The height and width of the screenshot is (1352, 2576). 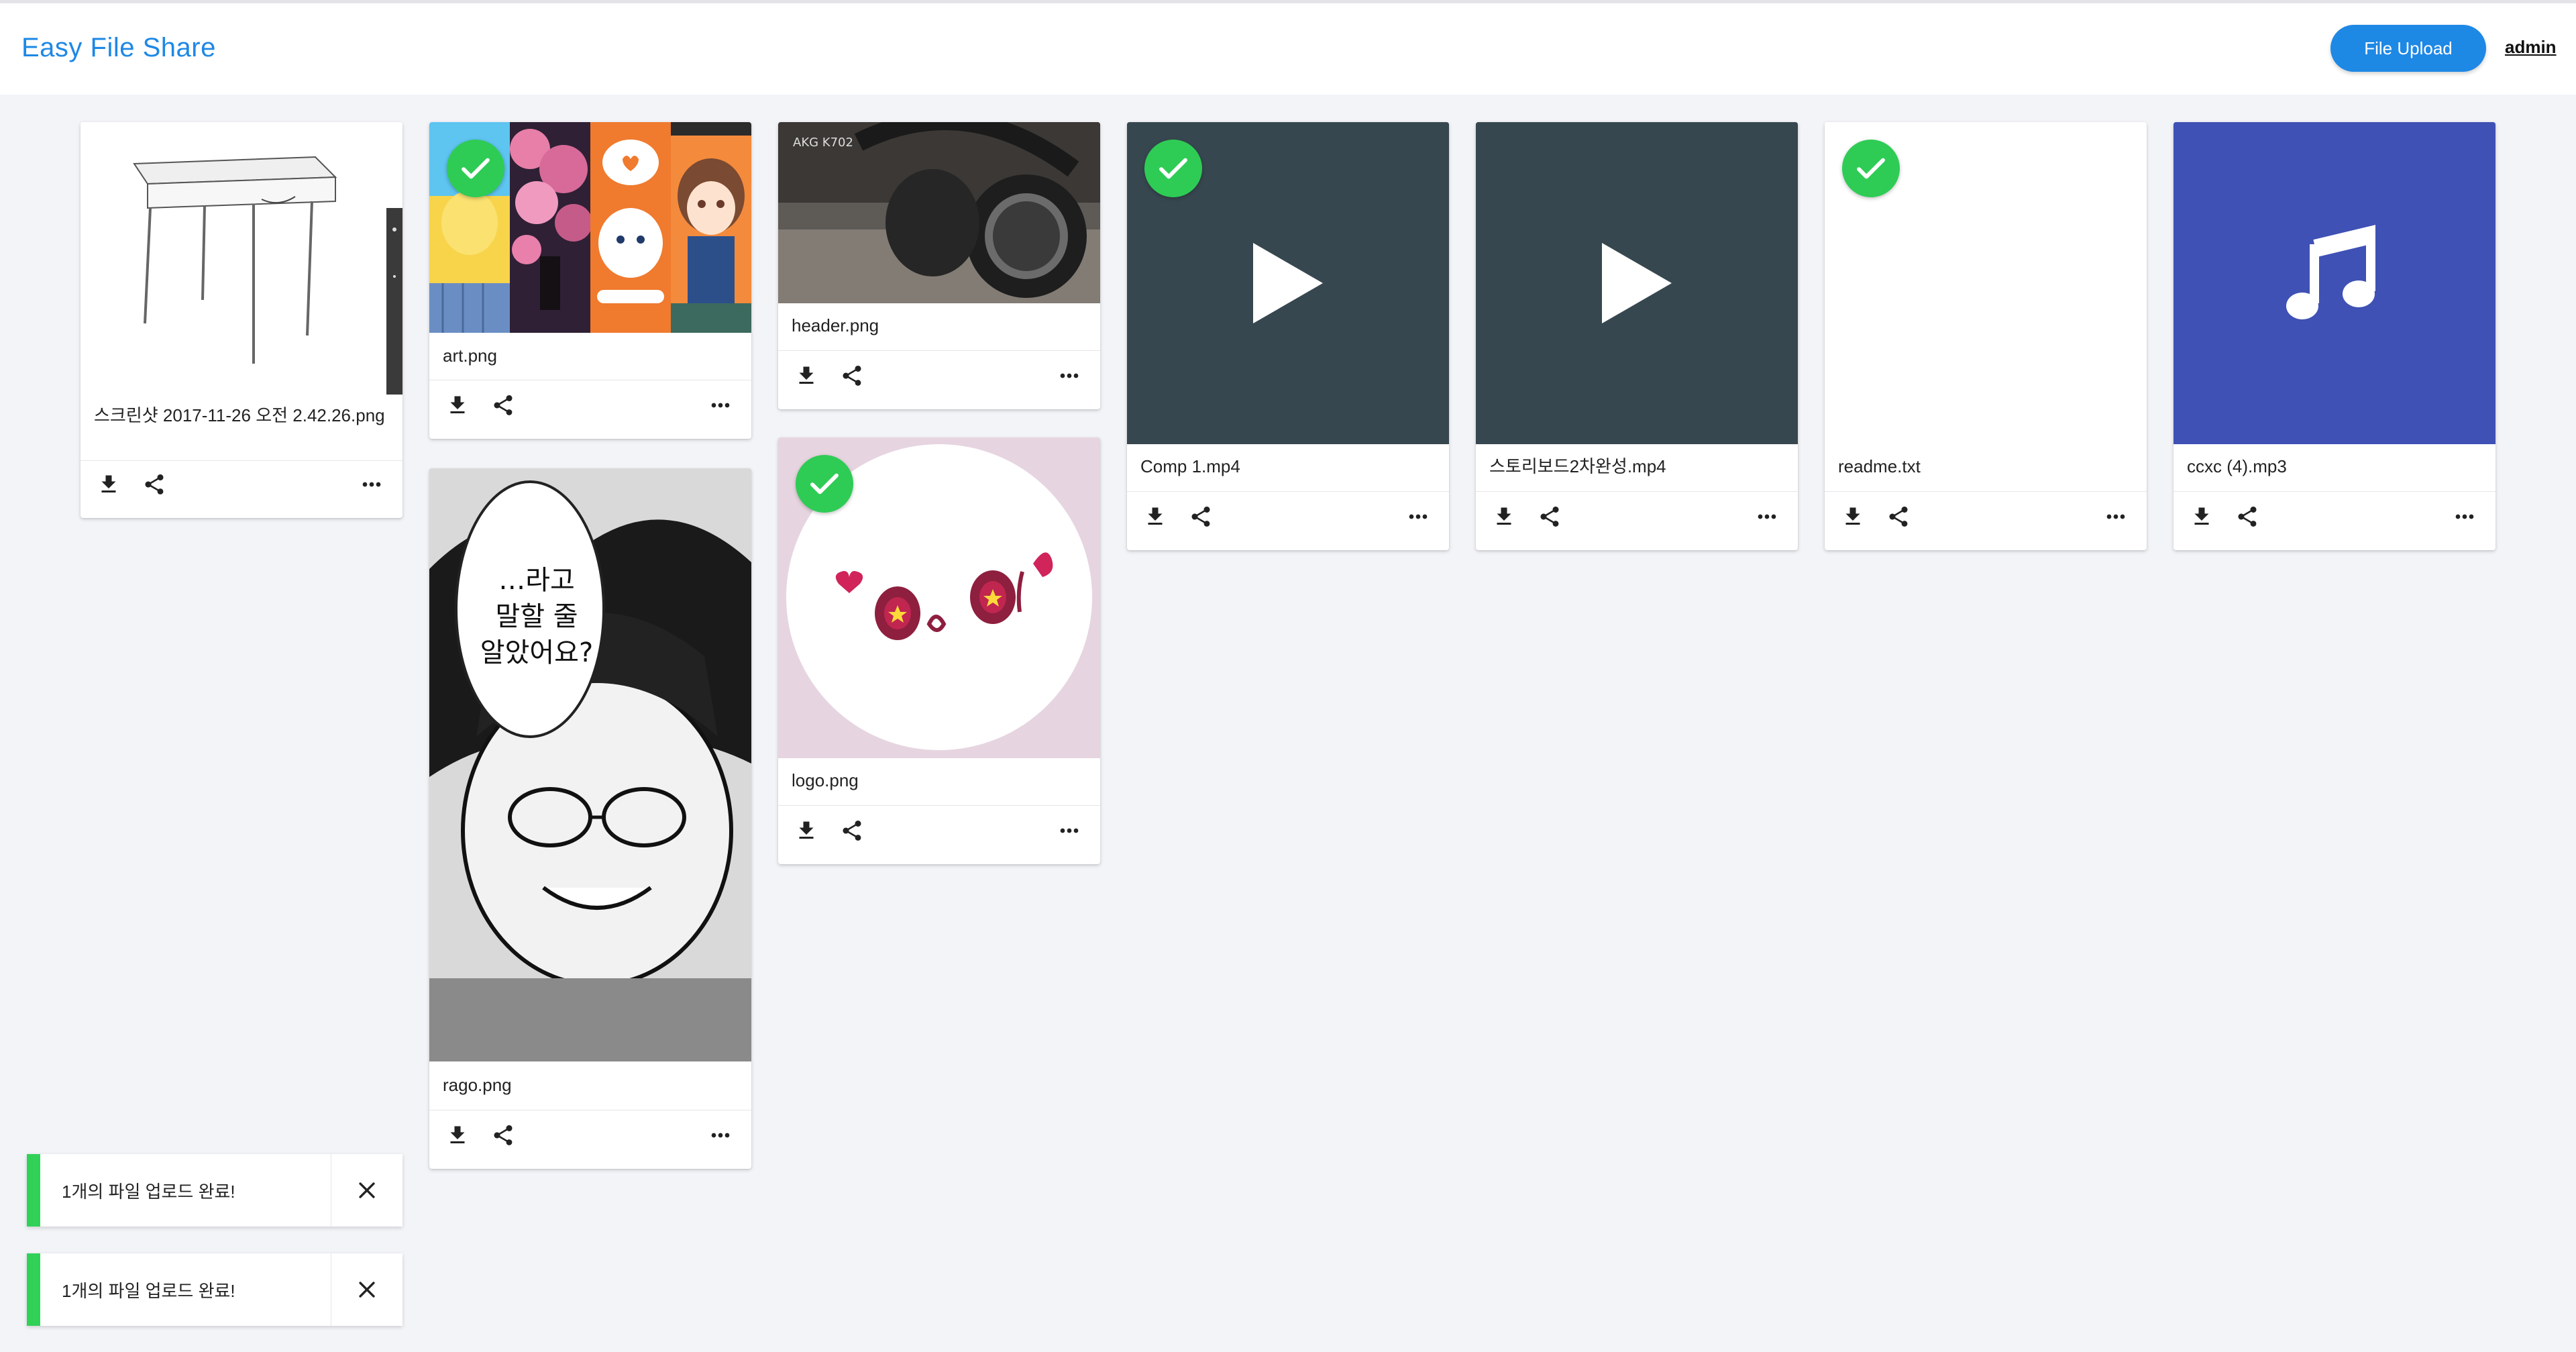 What do you see at coordinates (835, 325) in the screenshot?
I see `file-name: header.png` at bounding box center [835, 325].